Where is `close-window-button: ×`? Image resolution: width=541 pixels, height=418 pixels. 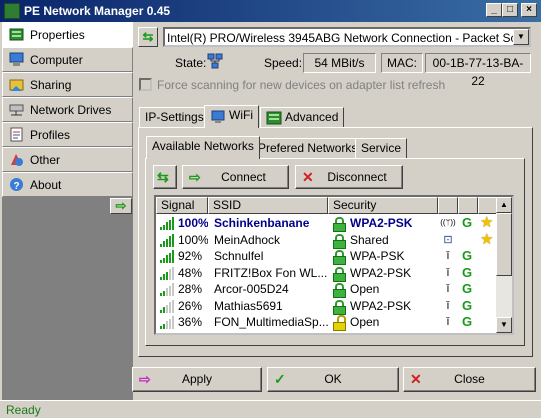
close-window-button: × is located at coordinates (529, 10).